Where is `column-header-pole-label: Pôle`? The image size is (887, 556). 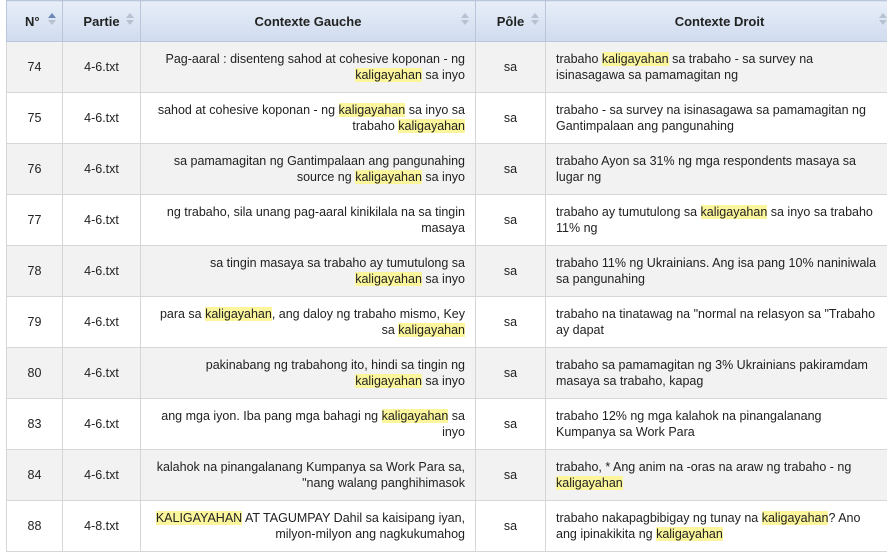
column-header-pole-label: Pôle is located at coordinates (510, 21).